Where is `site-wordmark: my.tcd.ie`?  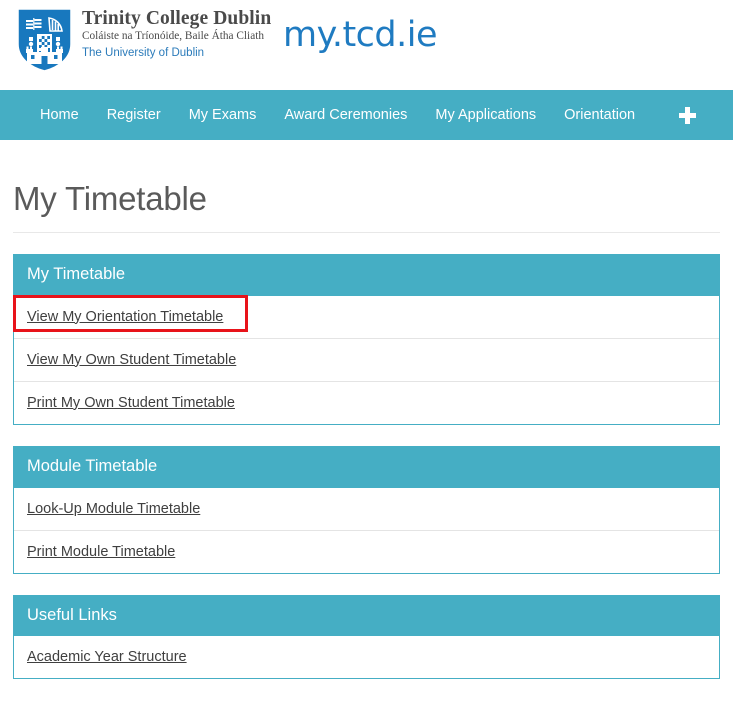
site-wordmark: my.tcd.ie is located at coordinates (360, 35).